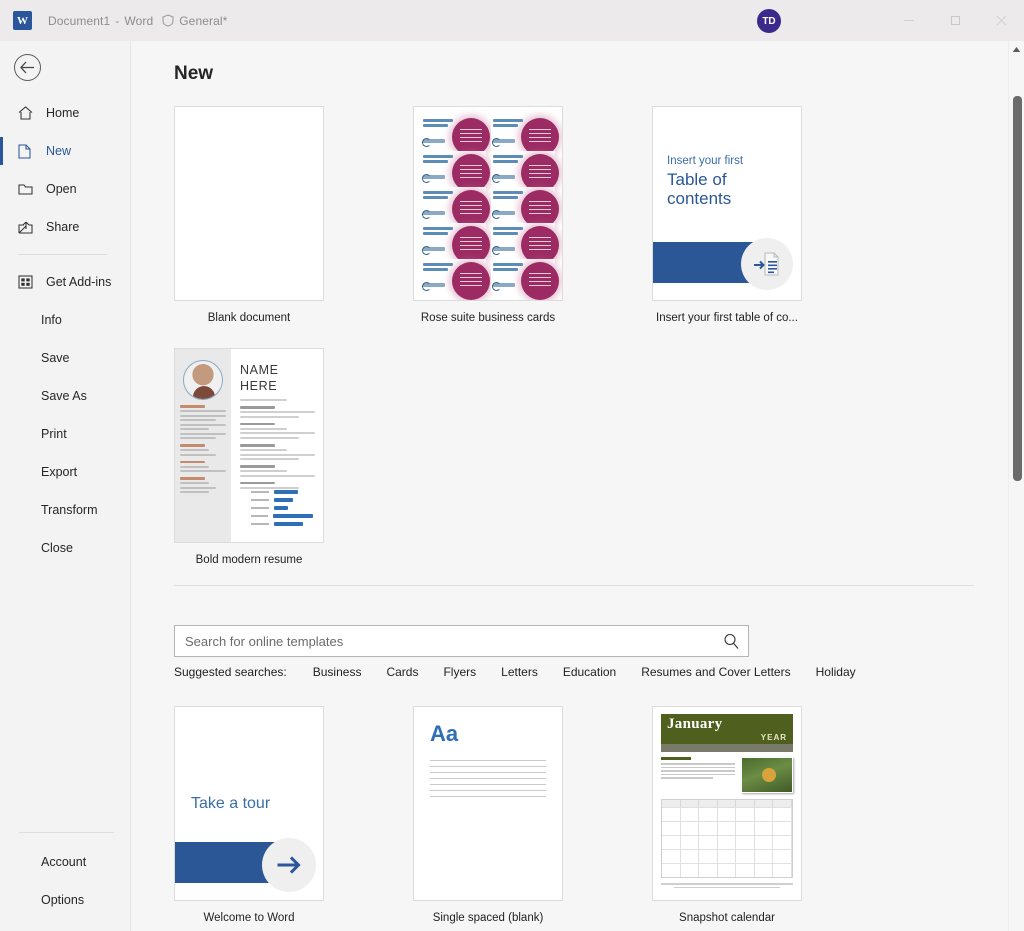  I want to click on sensitivity-label: General*, so click(203, 20).